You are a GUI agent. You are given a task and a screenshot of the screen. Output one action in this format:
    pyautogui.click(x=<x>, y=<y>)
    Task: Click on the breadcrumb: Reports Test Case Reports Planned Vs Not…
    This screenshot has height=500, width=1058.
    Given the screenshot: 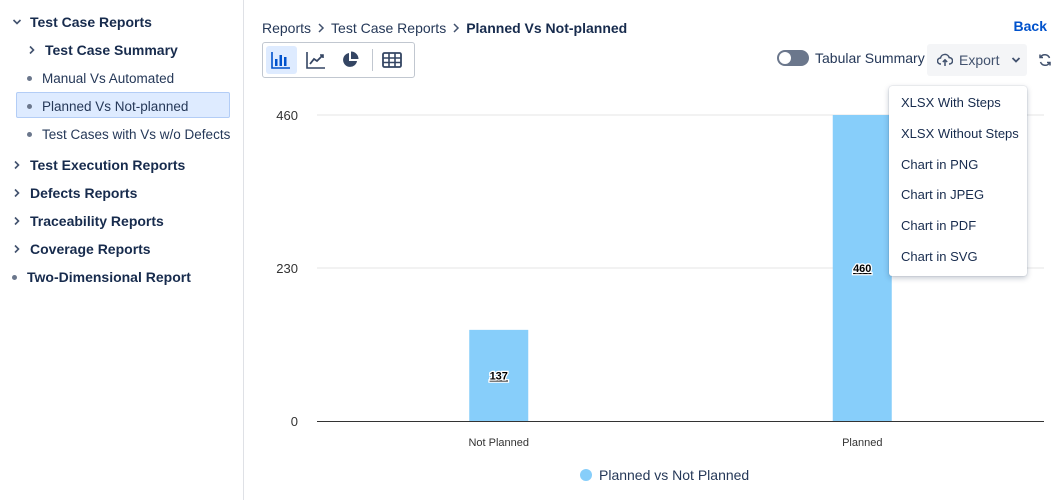 What is the action you would take?
    pyautogui.click(x=444, y=28)
    